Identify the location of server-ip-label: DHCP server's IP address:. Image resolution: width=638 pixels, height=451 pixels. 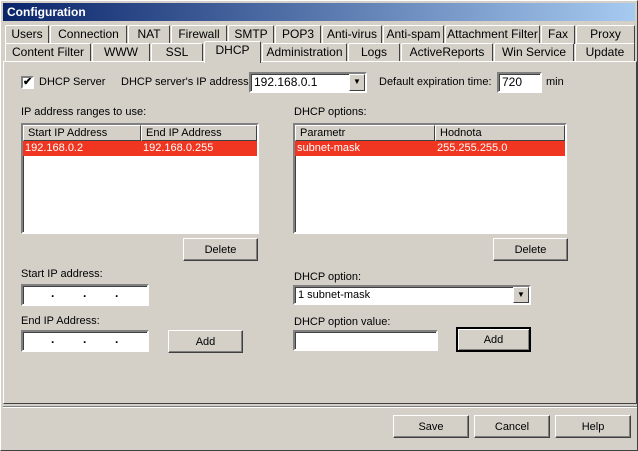
(186, 82).